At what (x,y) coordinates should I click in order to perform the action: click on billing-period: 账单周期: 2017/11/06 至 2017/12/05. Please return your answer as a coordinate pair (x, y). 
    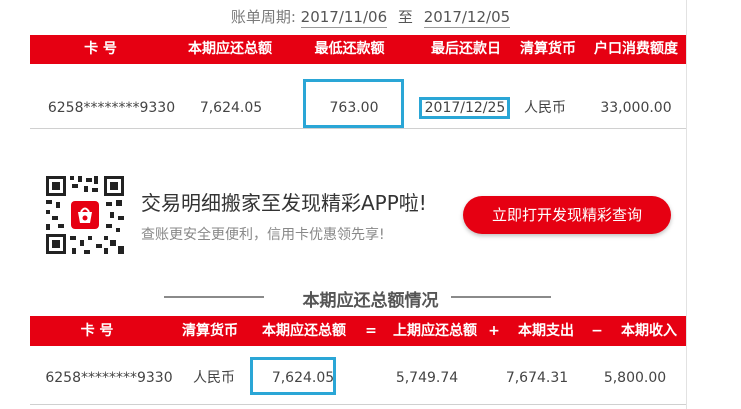
    Looking at the image, I should click on (370, 17).